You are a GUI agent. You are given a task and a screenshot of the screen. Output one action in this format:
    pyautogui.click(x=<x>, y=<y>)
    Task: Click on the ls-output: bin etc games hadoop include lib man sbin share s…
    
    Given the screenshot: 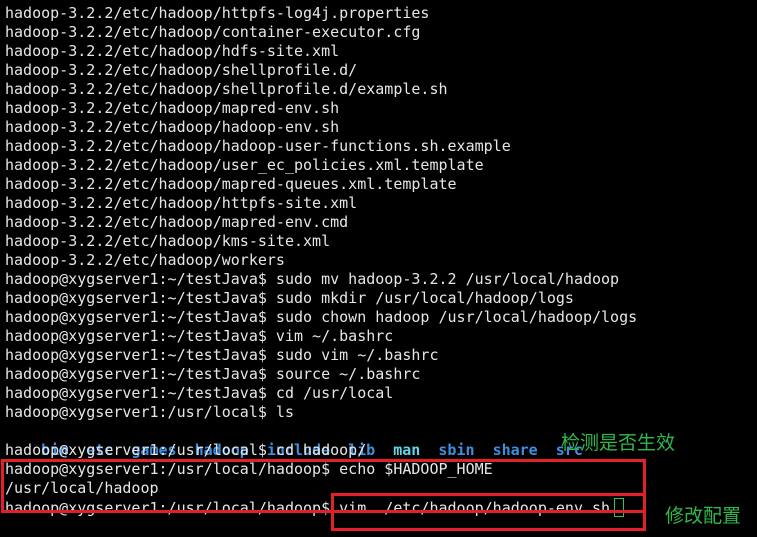 What is the action you would take?
    pyautogui.click(x=321, y=440)
    